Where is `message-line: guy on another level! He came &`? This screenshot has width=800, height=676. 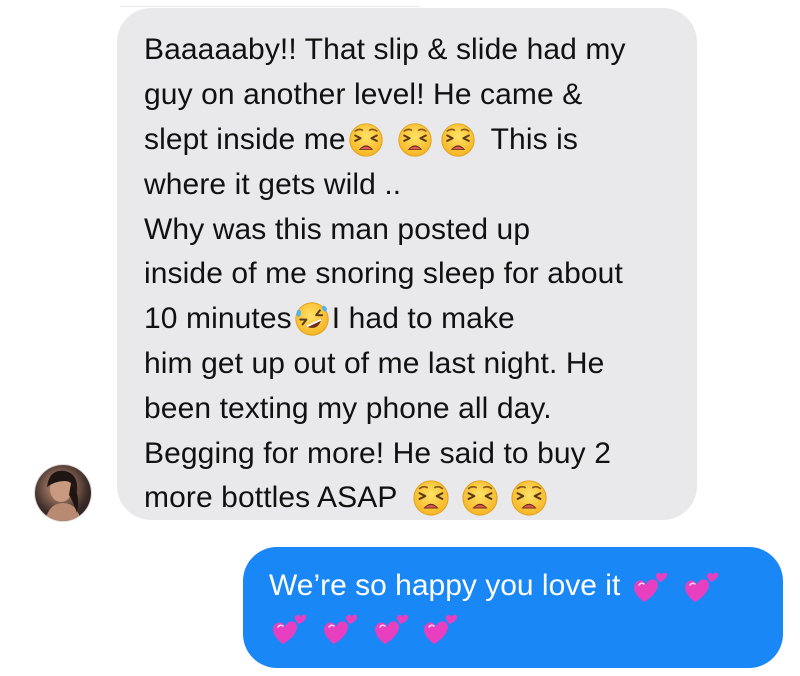 message-line: guy on another level! He came & is located at coordinates (363, 95).